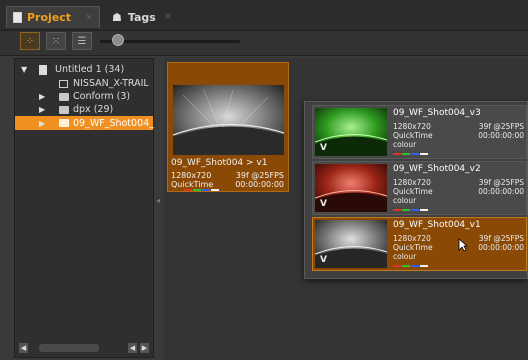 This screenshot has height=360, width=528. I want to click on card-resolution: 1280x720, so click(191, 175).